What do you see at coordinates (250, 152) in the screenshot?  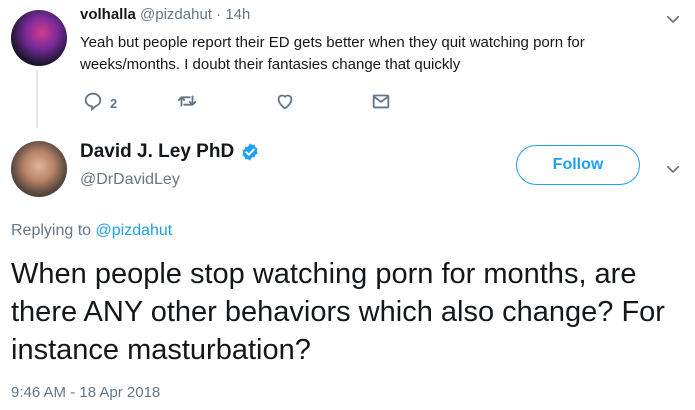 I see `verified-badge-icon` at bounding box center [250, 152].